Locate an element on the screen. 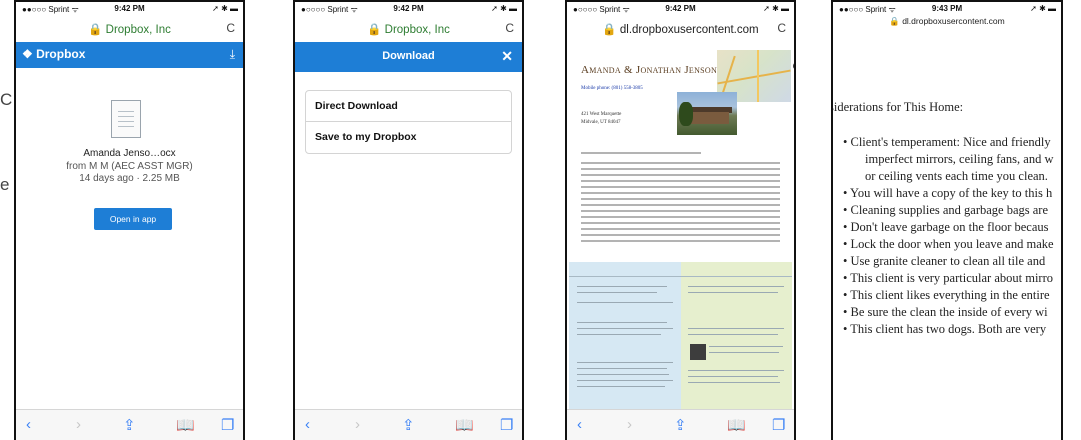 This screenshot has height=440, width=1081. doc-line: • Cleaning supplies and garbage bags are is located at coordinates (946, 210).